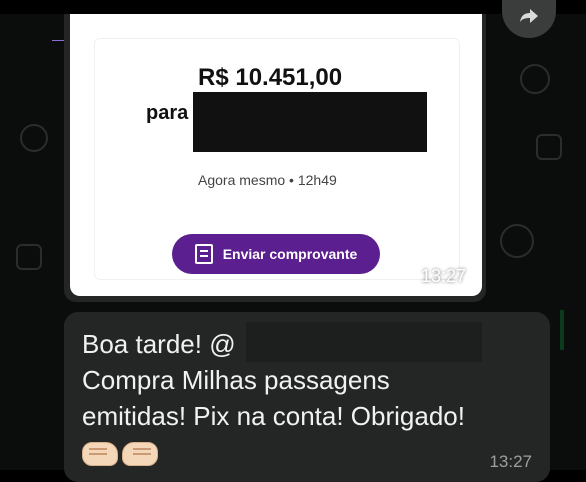 Image resolution: width=586 pixels, height=482 pixels. What do you see at coordinates (242, 180) in the screenshot?
I see `receipt-timestamp-label: Agora mesmo` at bounding box center [242, 180].